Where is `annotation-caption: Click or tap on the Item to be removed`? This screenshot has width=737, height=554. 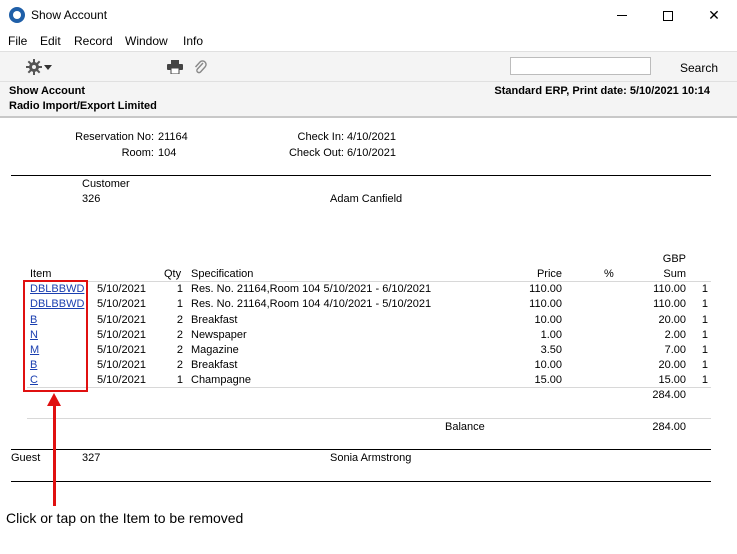 annotation-caption: Click or tap on the Item to be removed is located at coordinates (125, 518).